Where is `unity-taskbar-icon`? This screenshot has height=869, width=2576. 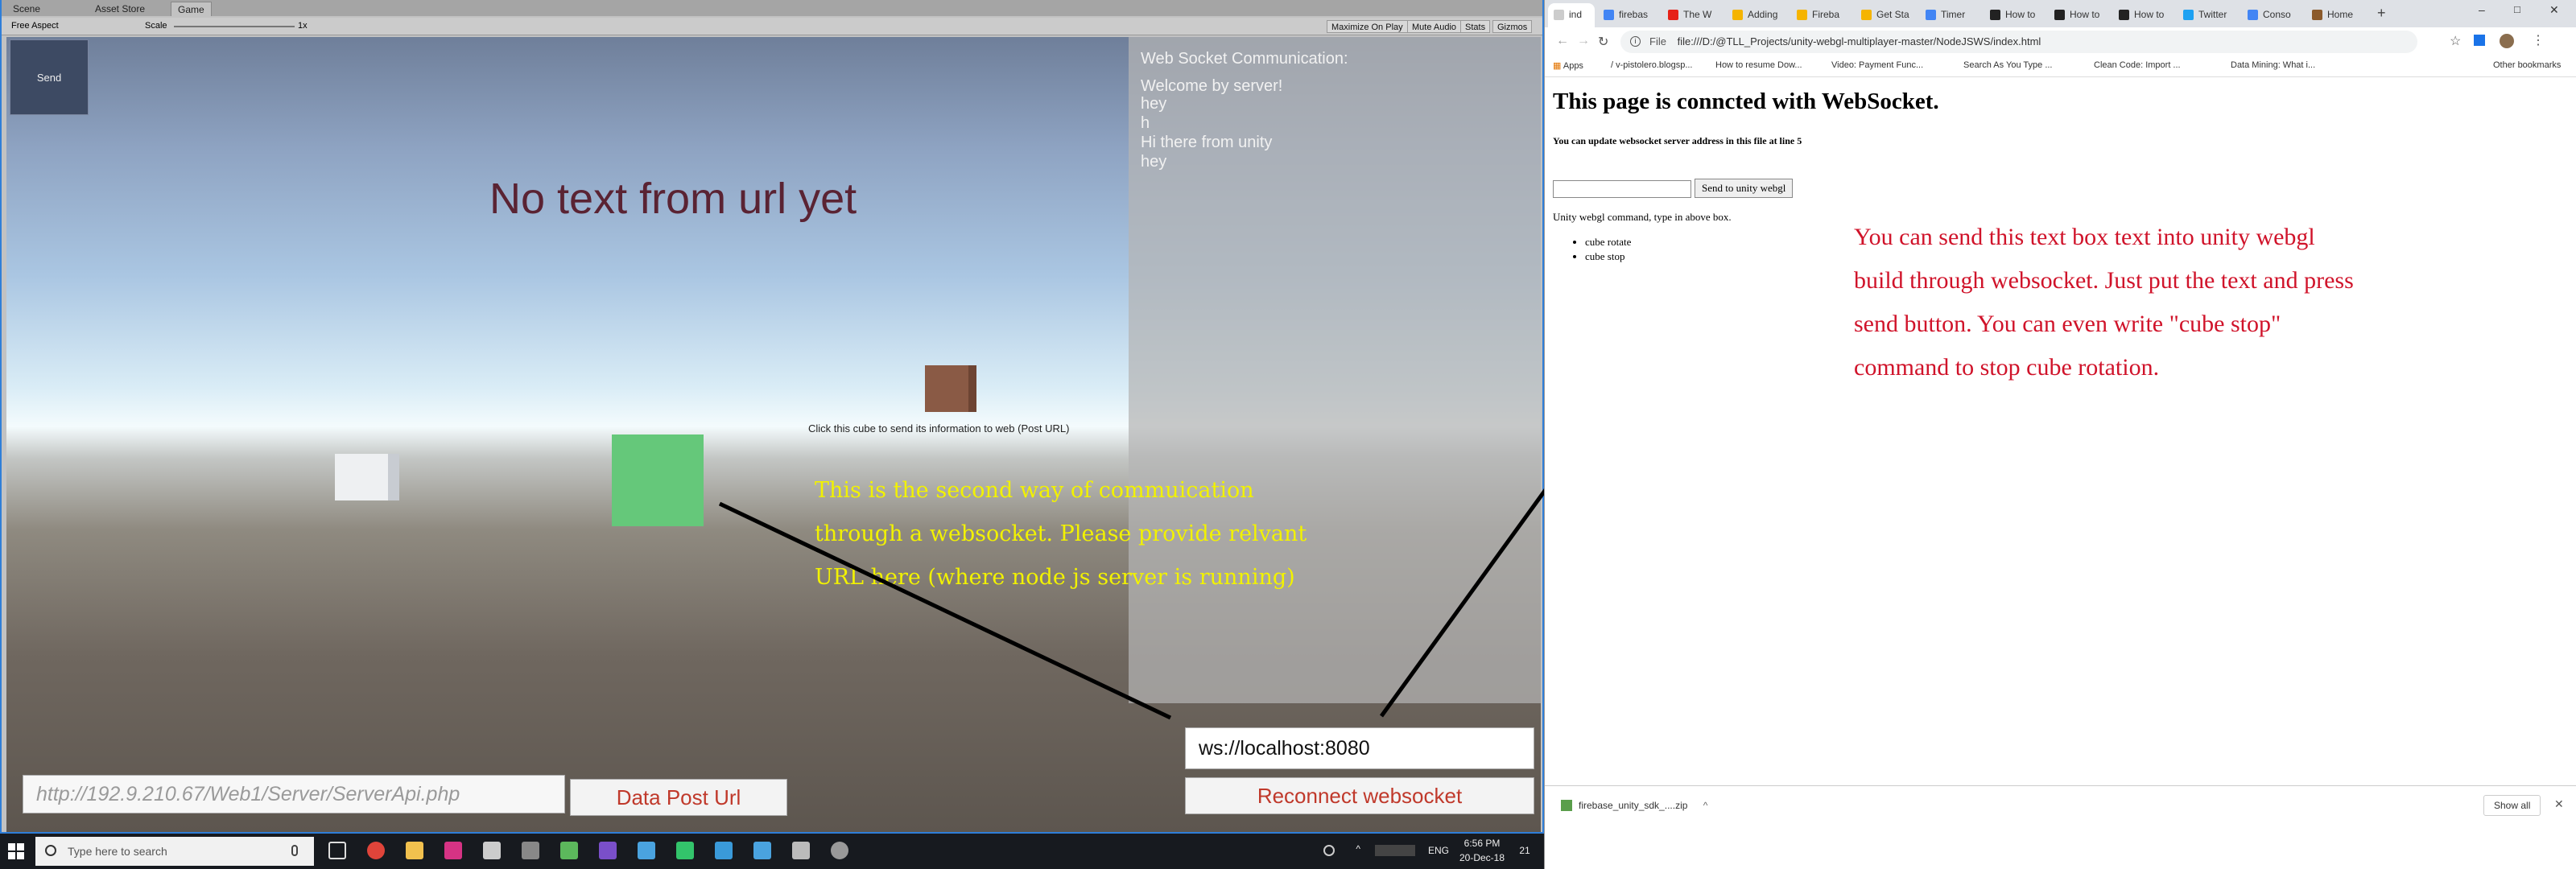 unity-taskbar-icon is located at coordinates (492, 850).